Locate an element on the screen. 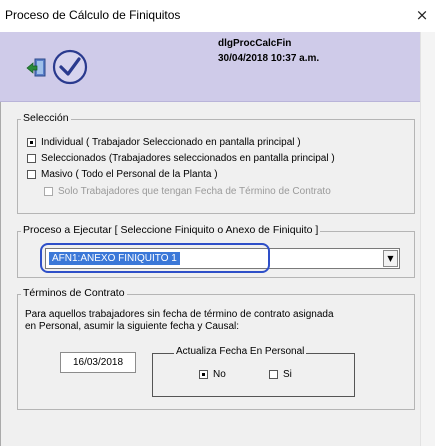  checkmark-circle-icon is located at coordinates (70, 67).